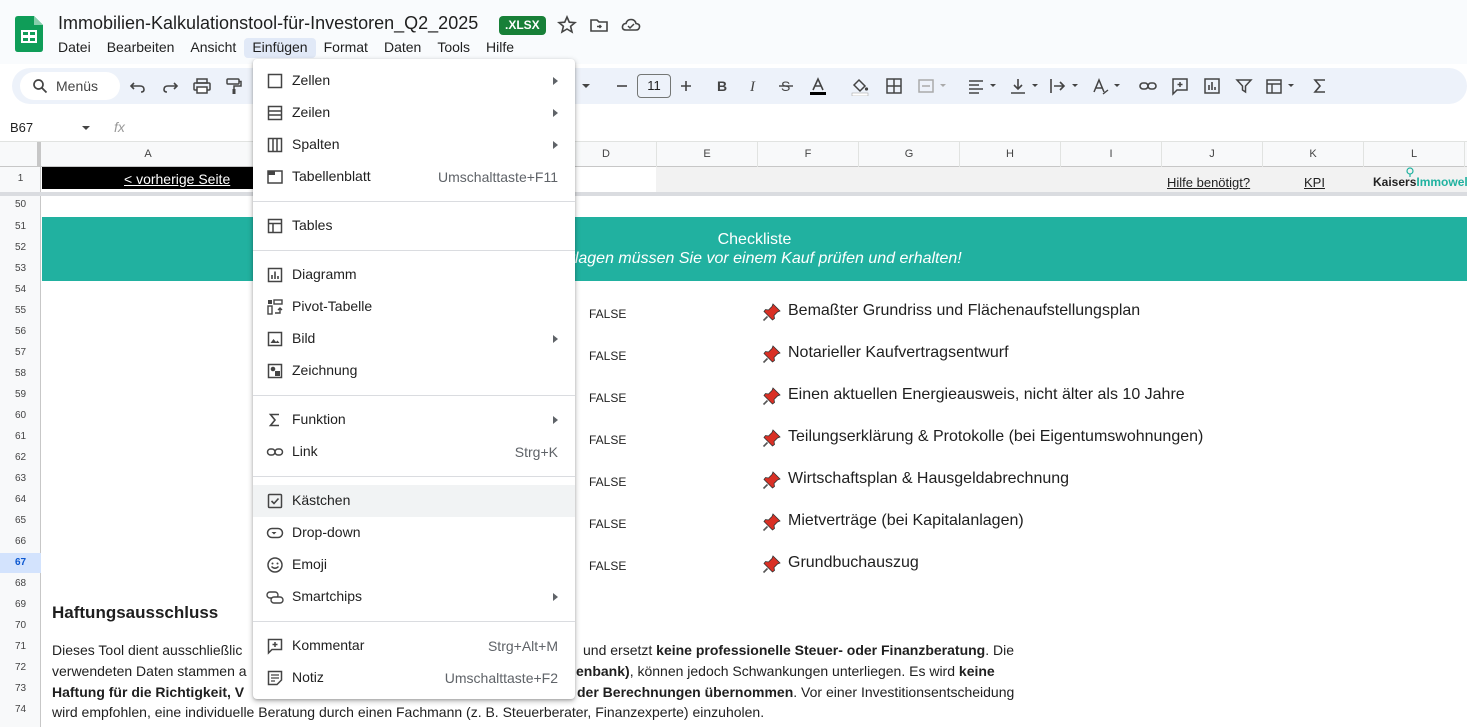 This screenshot has height=727, width=1467. What do you see at coordinates (414, 177) in the screenshot?
I see `insert-menu-item-tabellenblatt: Tabellenblatt Umschalttaste+F11` at bounding box center [414, 177].